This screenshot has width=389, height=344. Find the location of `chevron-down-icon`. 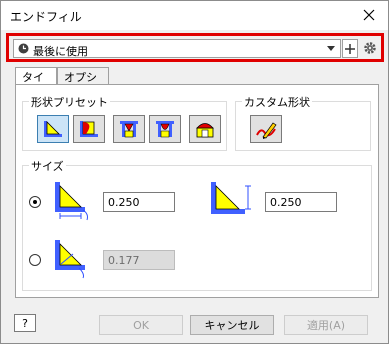

chevron-down-icon is located at coordinates (331, 48).